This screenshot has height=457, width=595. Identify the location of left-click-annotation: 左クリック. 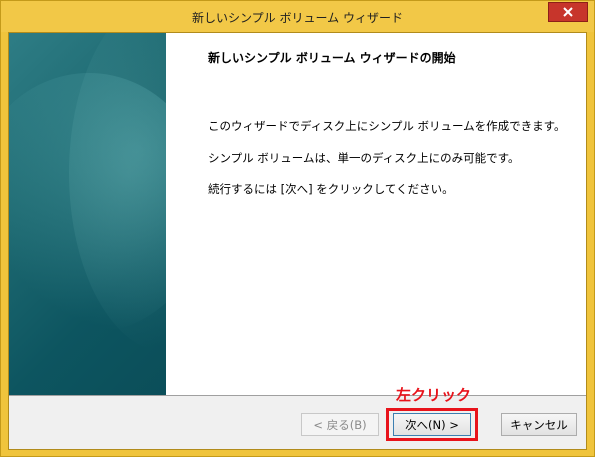
(434, 395).